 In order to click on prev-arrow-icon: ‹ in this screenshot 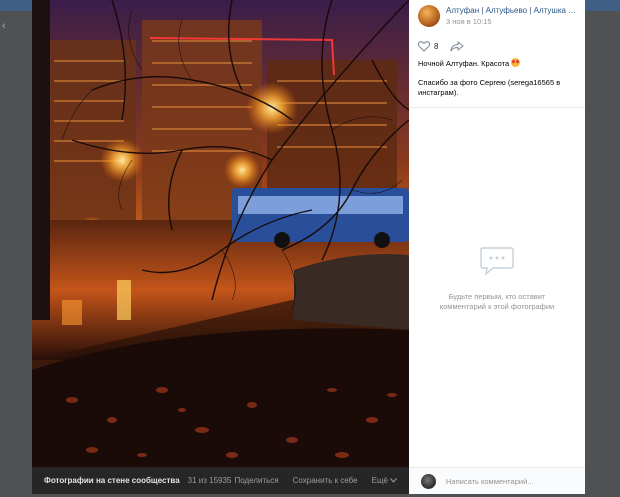, I will do `click(4, 26)`.